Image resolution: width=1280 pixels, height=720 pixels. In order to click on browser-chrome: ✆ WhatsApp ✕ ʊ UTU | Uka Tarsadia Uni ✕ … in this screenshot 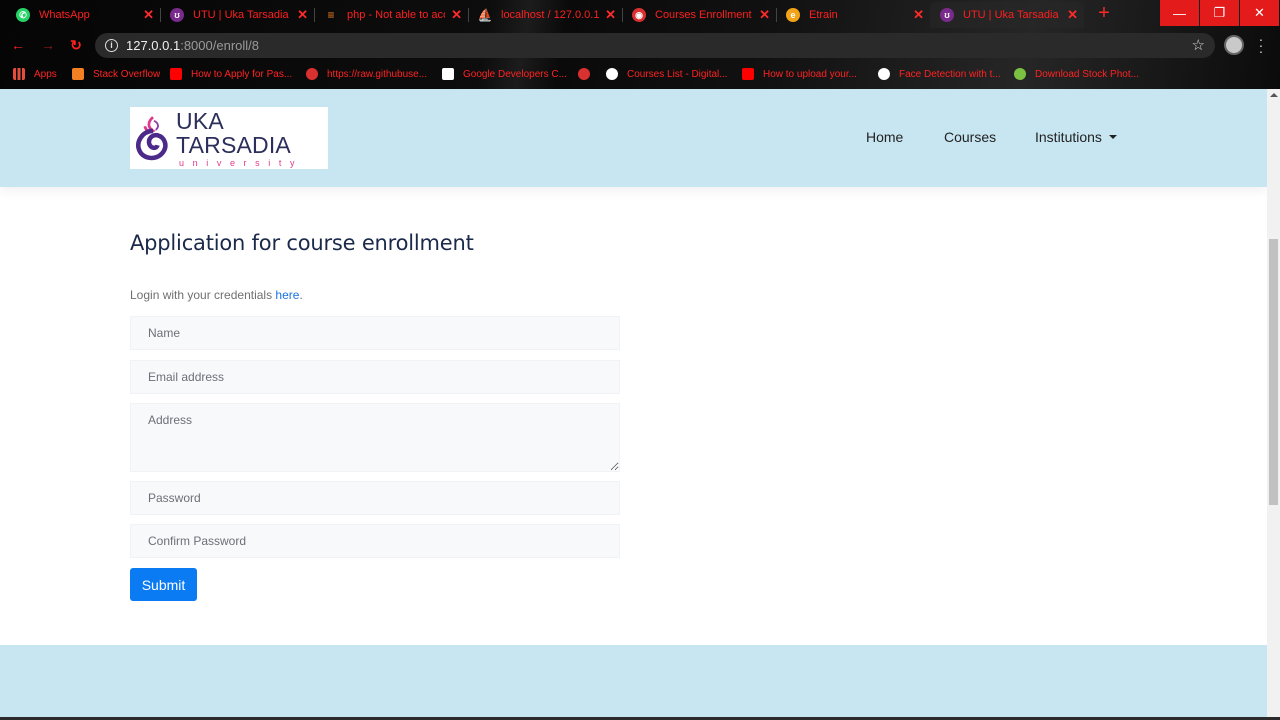, I will do `click(640, 44)`.